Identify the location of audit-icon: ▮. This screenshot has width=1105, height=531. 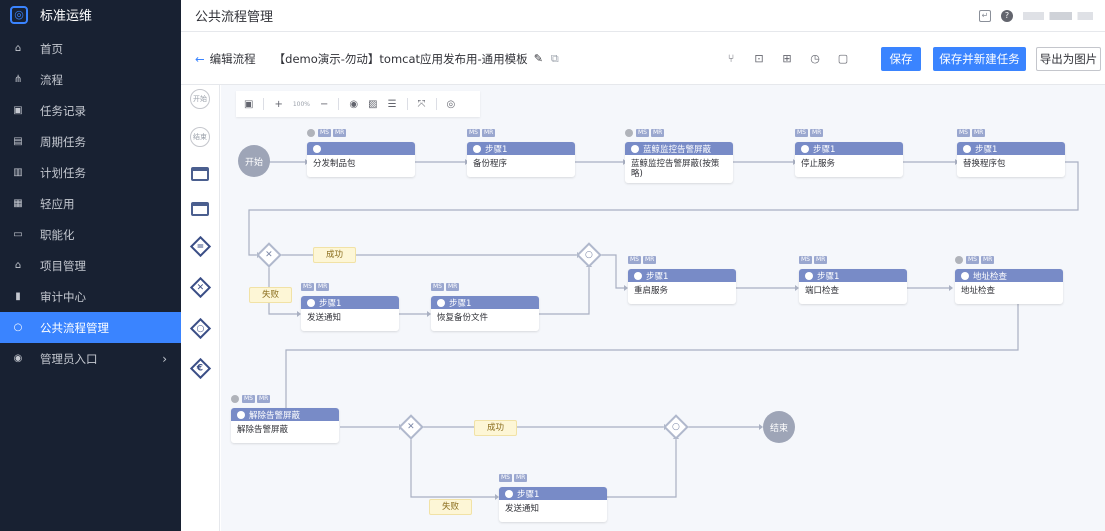
(18, 296).